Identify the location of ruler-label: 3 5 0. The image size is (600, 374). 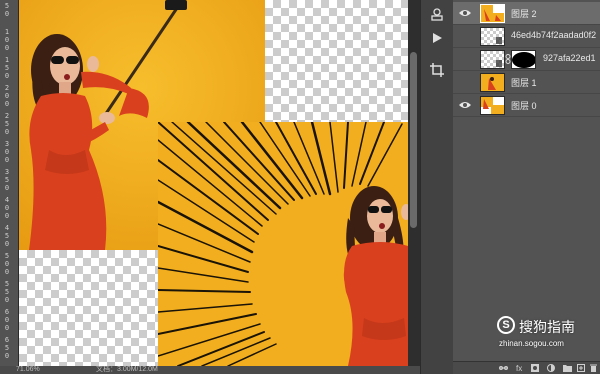
(7, 180).